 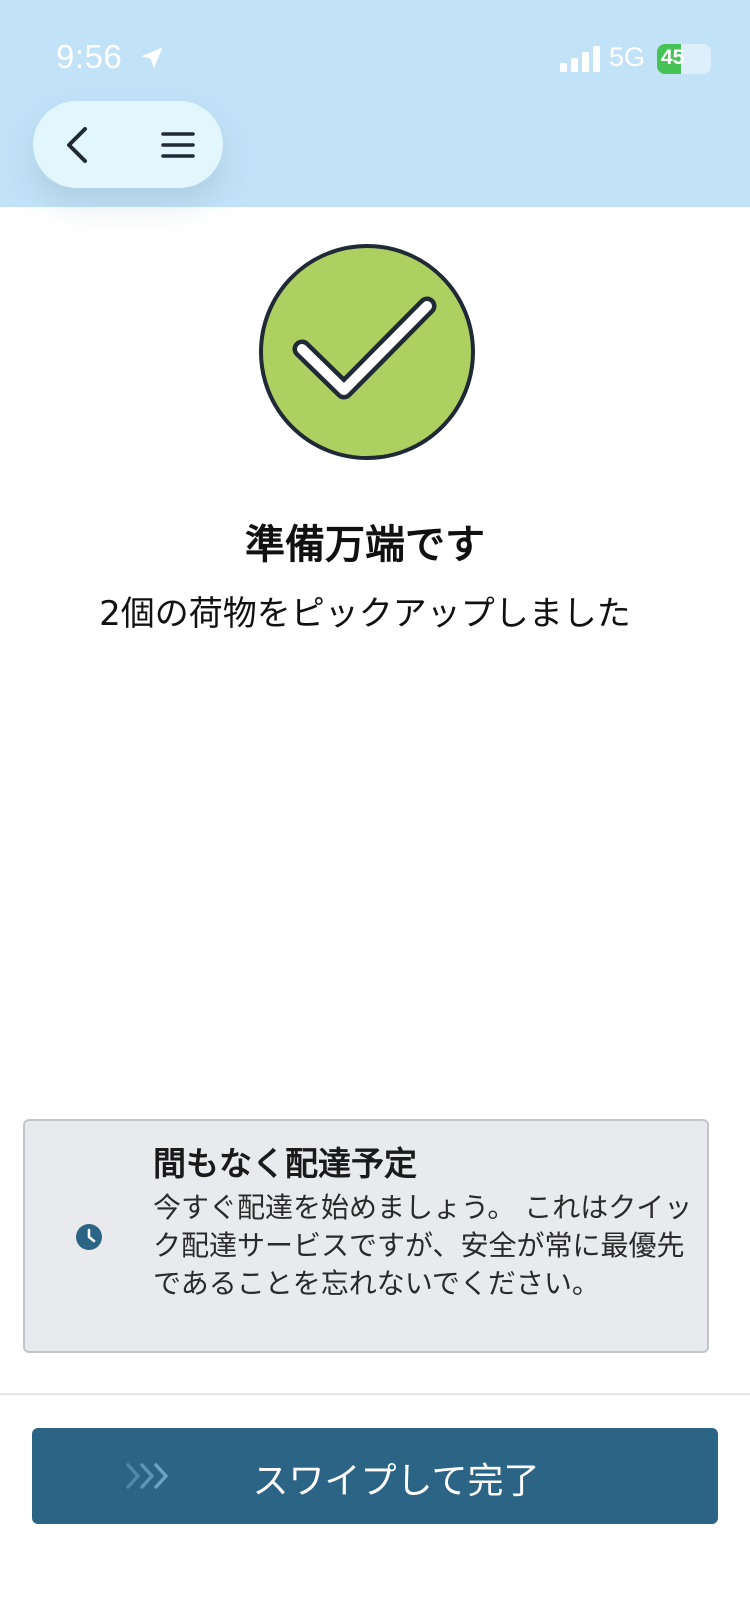 I want to click on battery-icon: 45, so click(x=684, y=59).